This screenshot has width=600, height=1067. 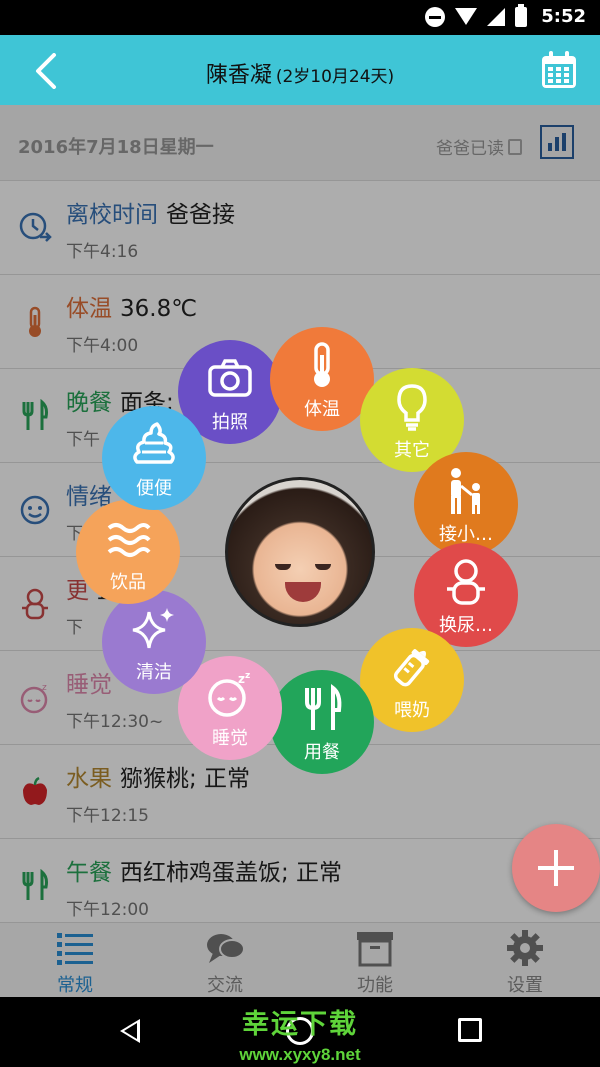 What do you see at coordinates (322, 752) in the screenshot?
I see `menu-label: 用餐` at bounding box center [322, 752].